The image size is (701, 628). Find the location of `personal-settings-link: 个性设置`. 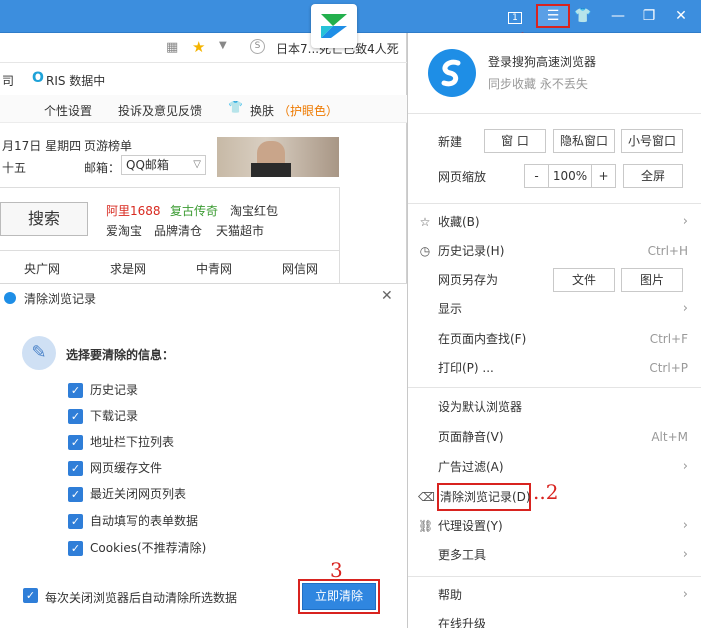

personal-settings-link: 个性设置 is located at coordinates (68, 110).